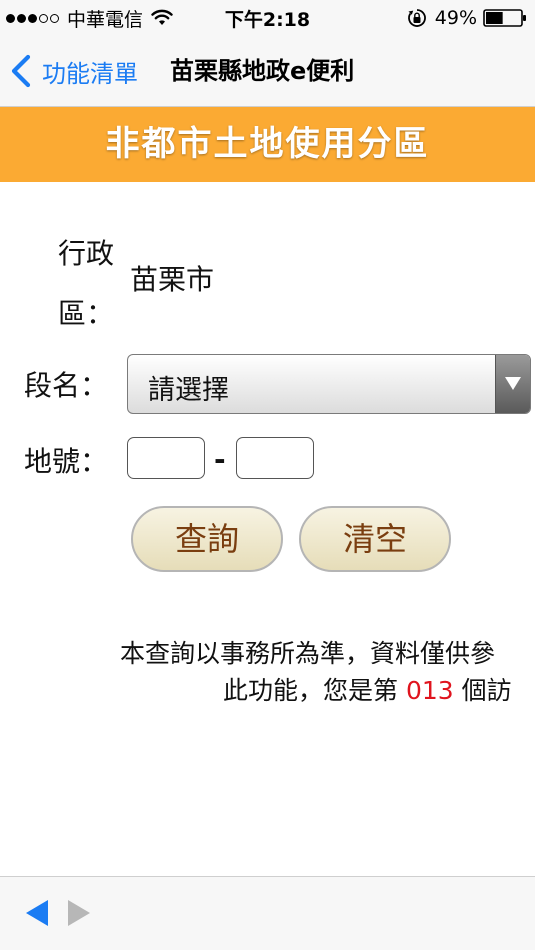 The image size is (535, 950). I want to click on section-banner: 非都市土地使用分區, so click(267, 144).